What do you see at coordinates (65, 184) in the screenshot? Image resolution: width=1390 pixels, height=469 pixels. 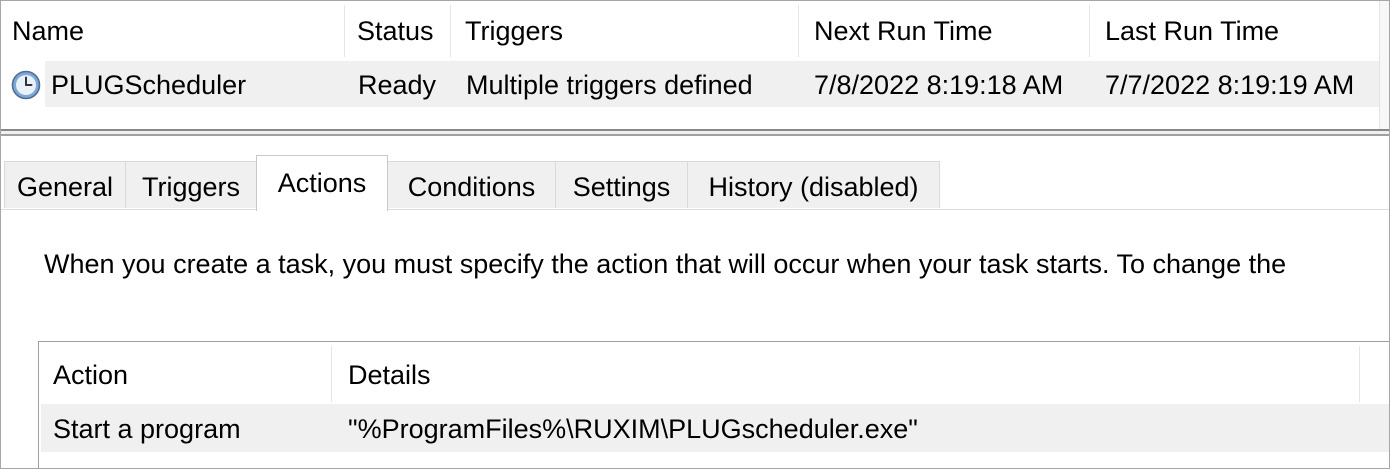 I see `tab-general: General` at bounding box center [65, 184].